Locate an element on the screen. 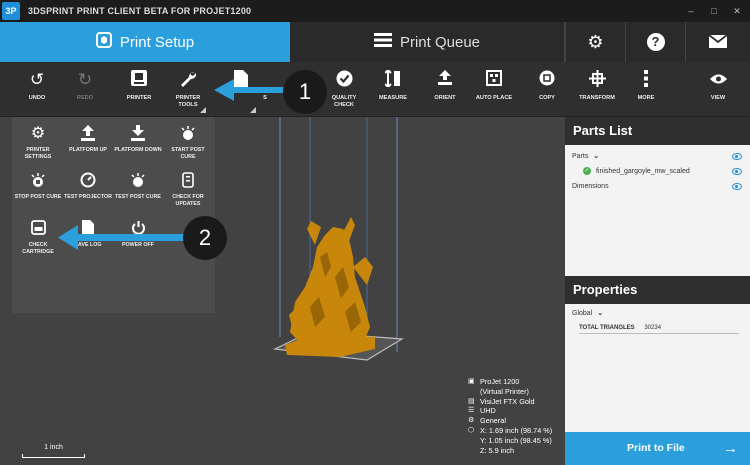 Image resolution: width=750 pixels, height=465 pixels. part-item: ✓ finished_gargoyle_mw_scaled is located at coordinates (636, 172).